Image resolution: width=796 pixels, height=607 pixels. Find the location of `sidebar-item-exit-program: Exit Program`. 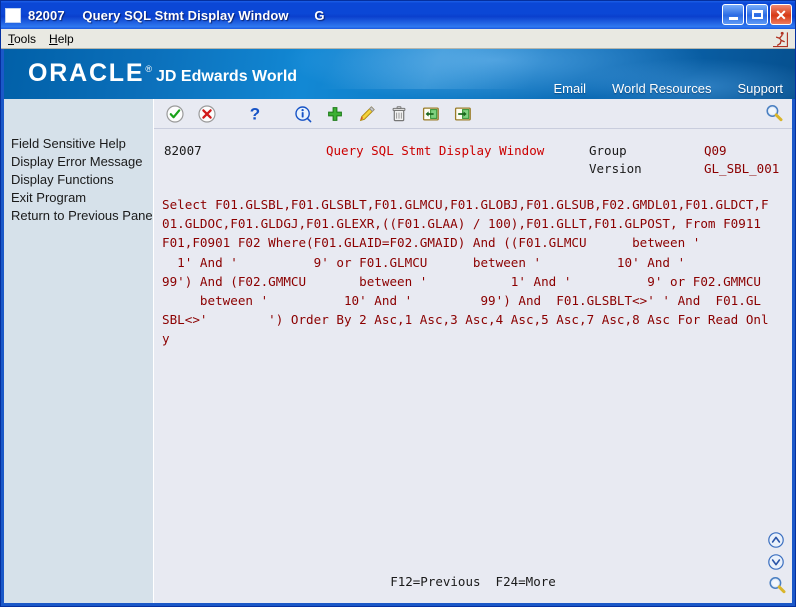

sidebar-item-exit-program: Exit Program is located at coordinates (78, 198).